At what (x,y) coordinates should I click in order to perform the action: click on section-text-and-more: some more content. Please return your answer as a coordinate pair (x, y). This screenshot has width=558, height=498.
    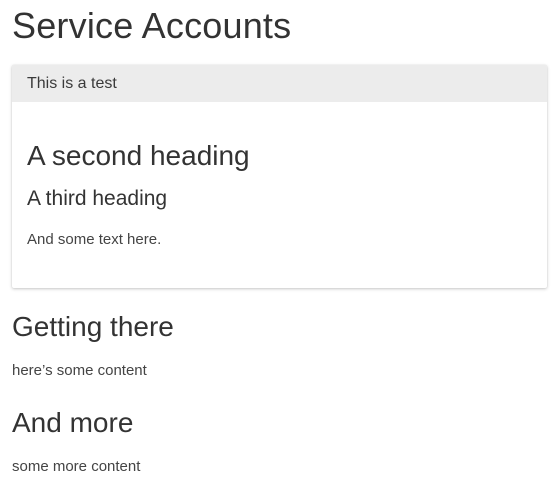
    Looking at the image, I should click on (76, 466).